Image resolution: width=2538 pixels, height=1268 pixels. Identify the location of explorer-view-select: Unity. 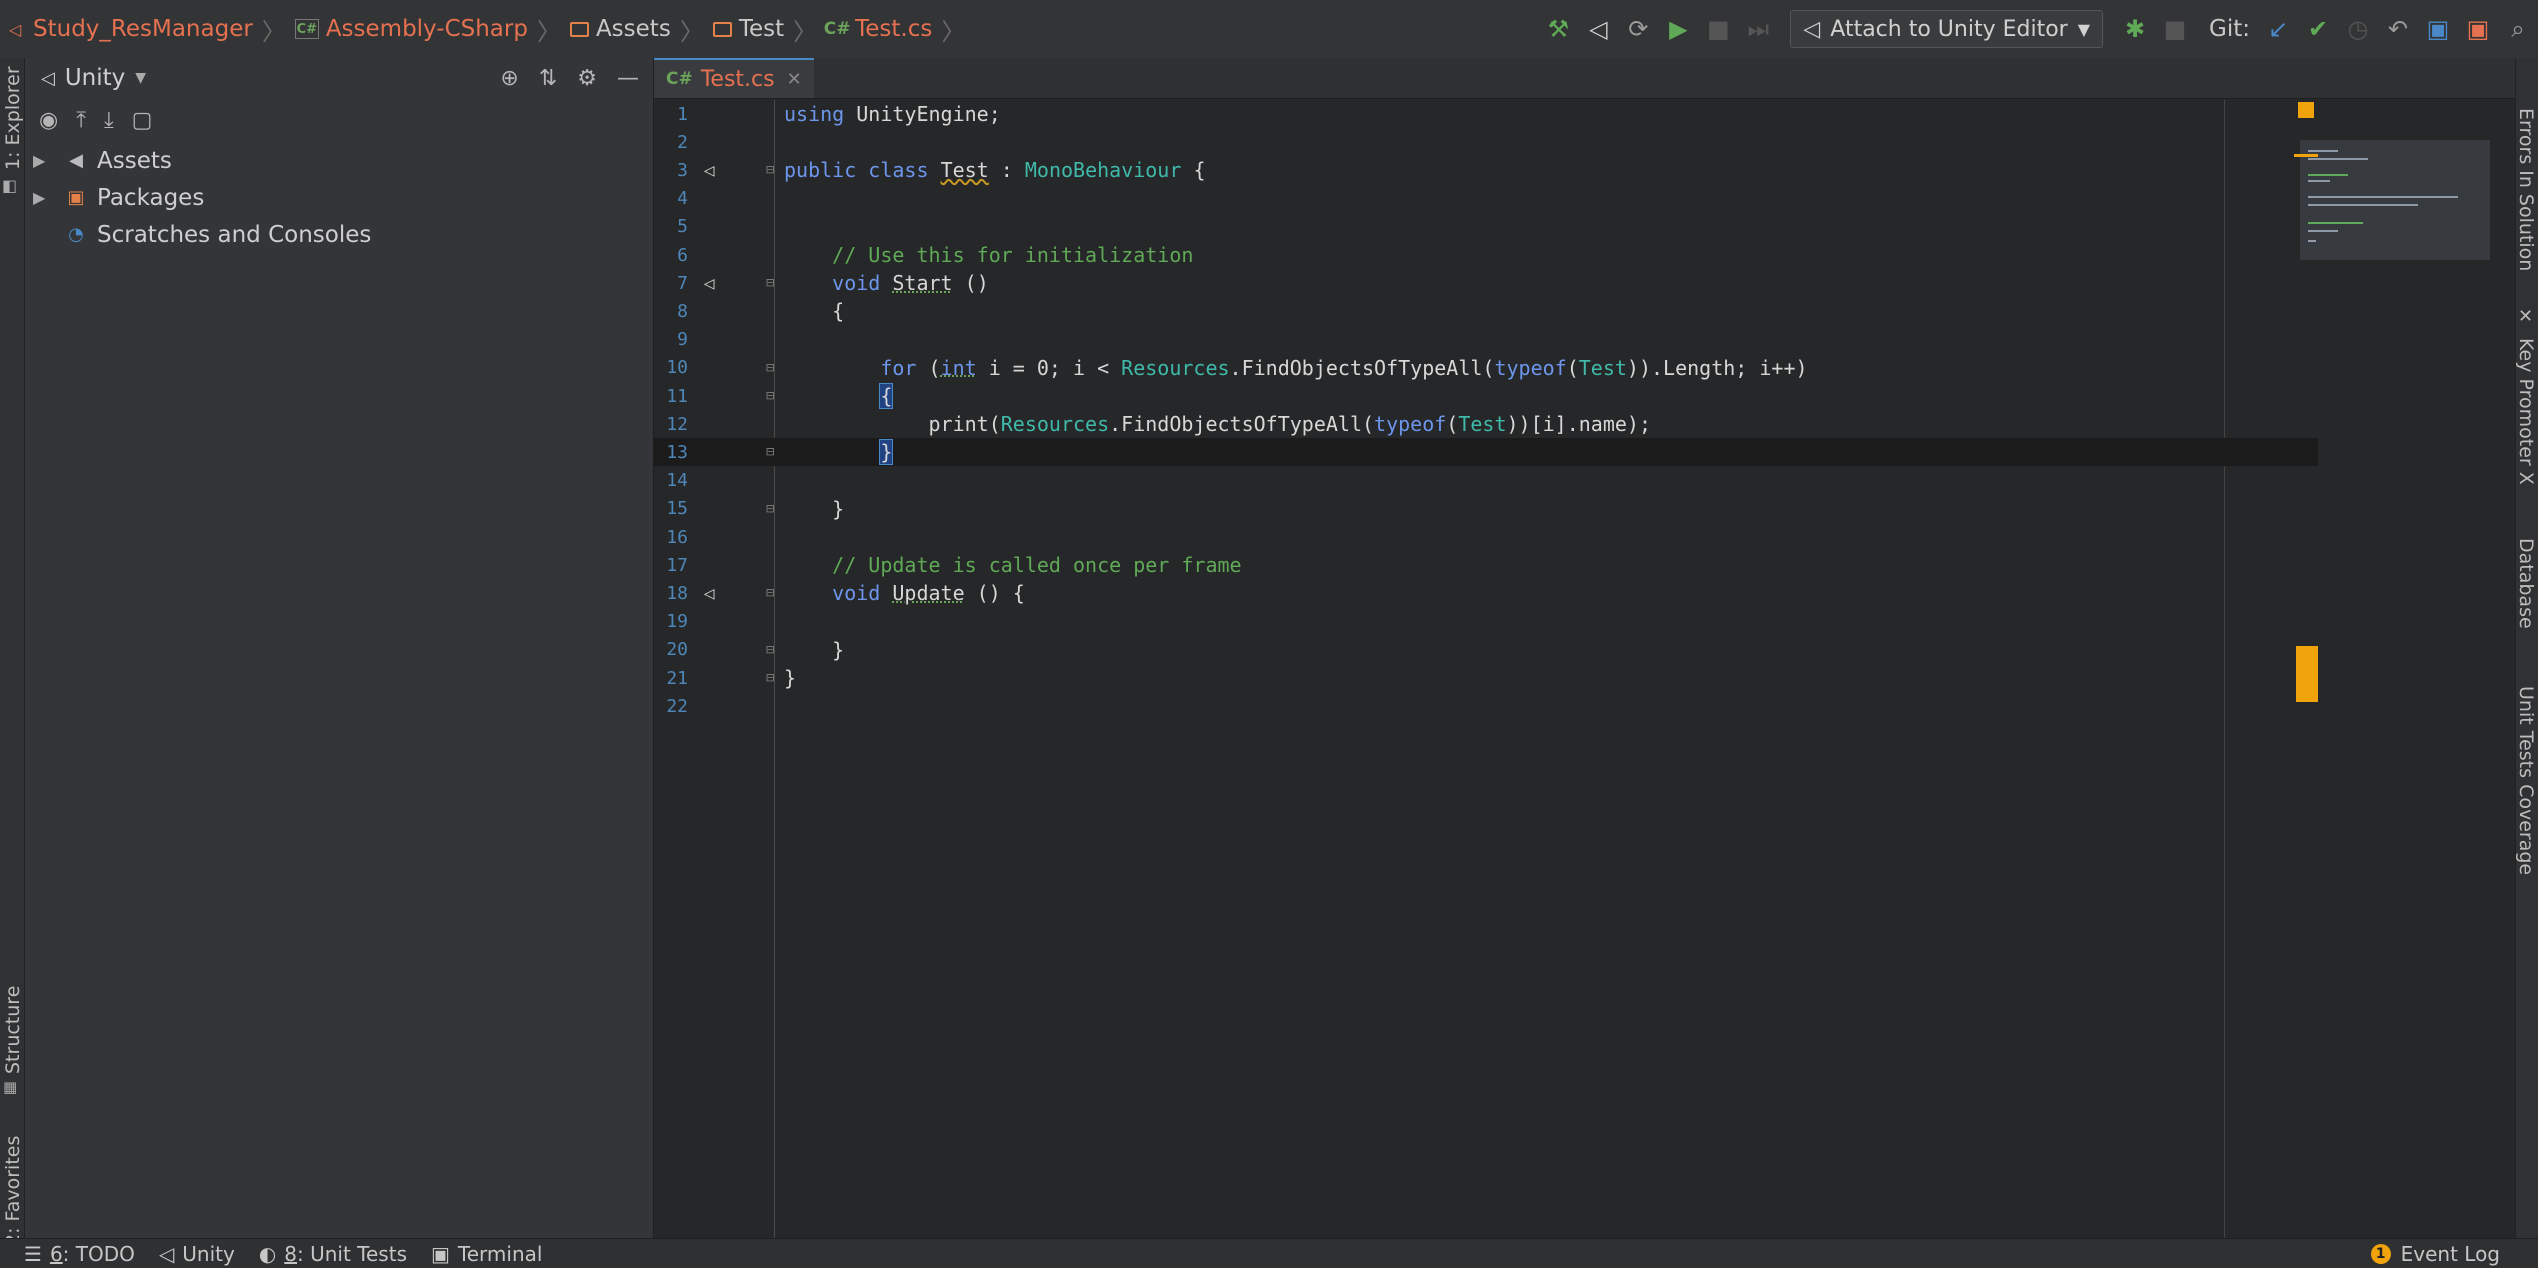
(95, 78).